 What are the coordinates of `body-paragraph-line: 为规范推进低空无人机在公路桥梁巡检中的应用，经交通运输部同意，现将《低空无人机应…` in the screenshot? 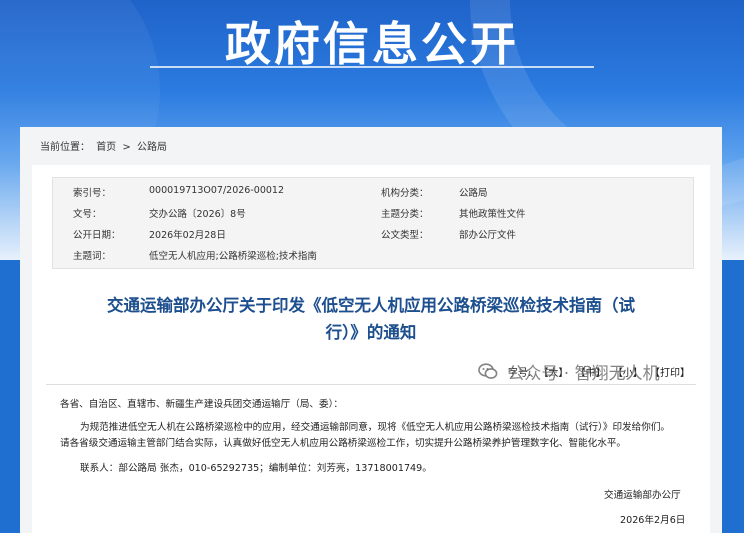 It's located at (375, 427).